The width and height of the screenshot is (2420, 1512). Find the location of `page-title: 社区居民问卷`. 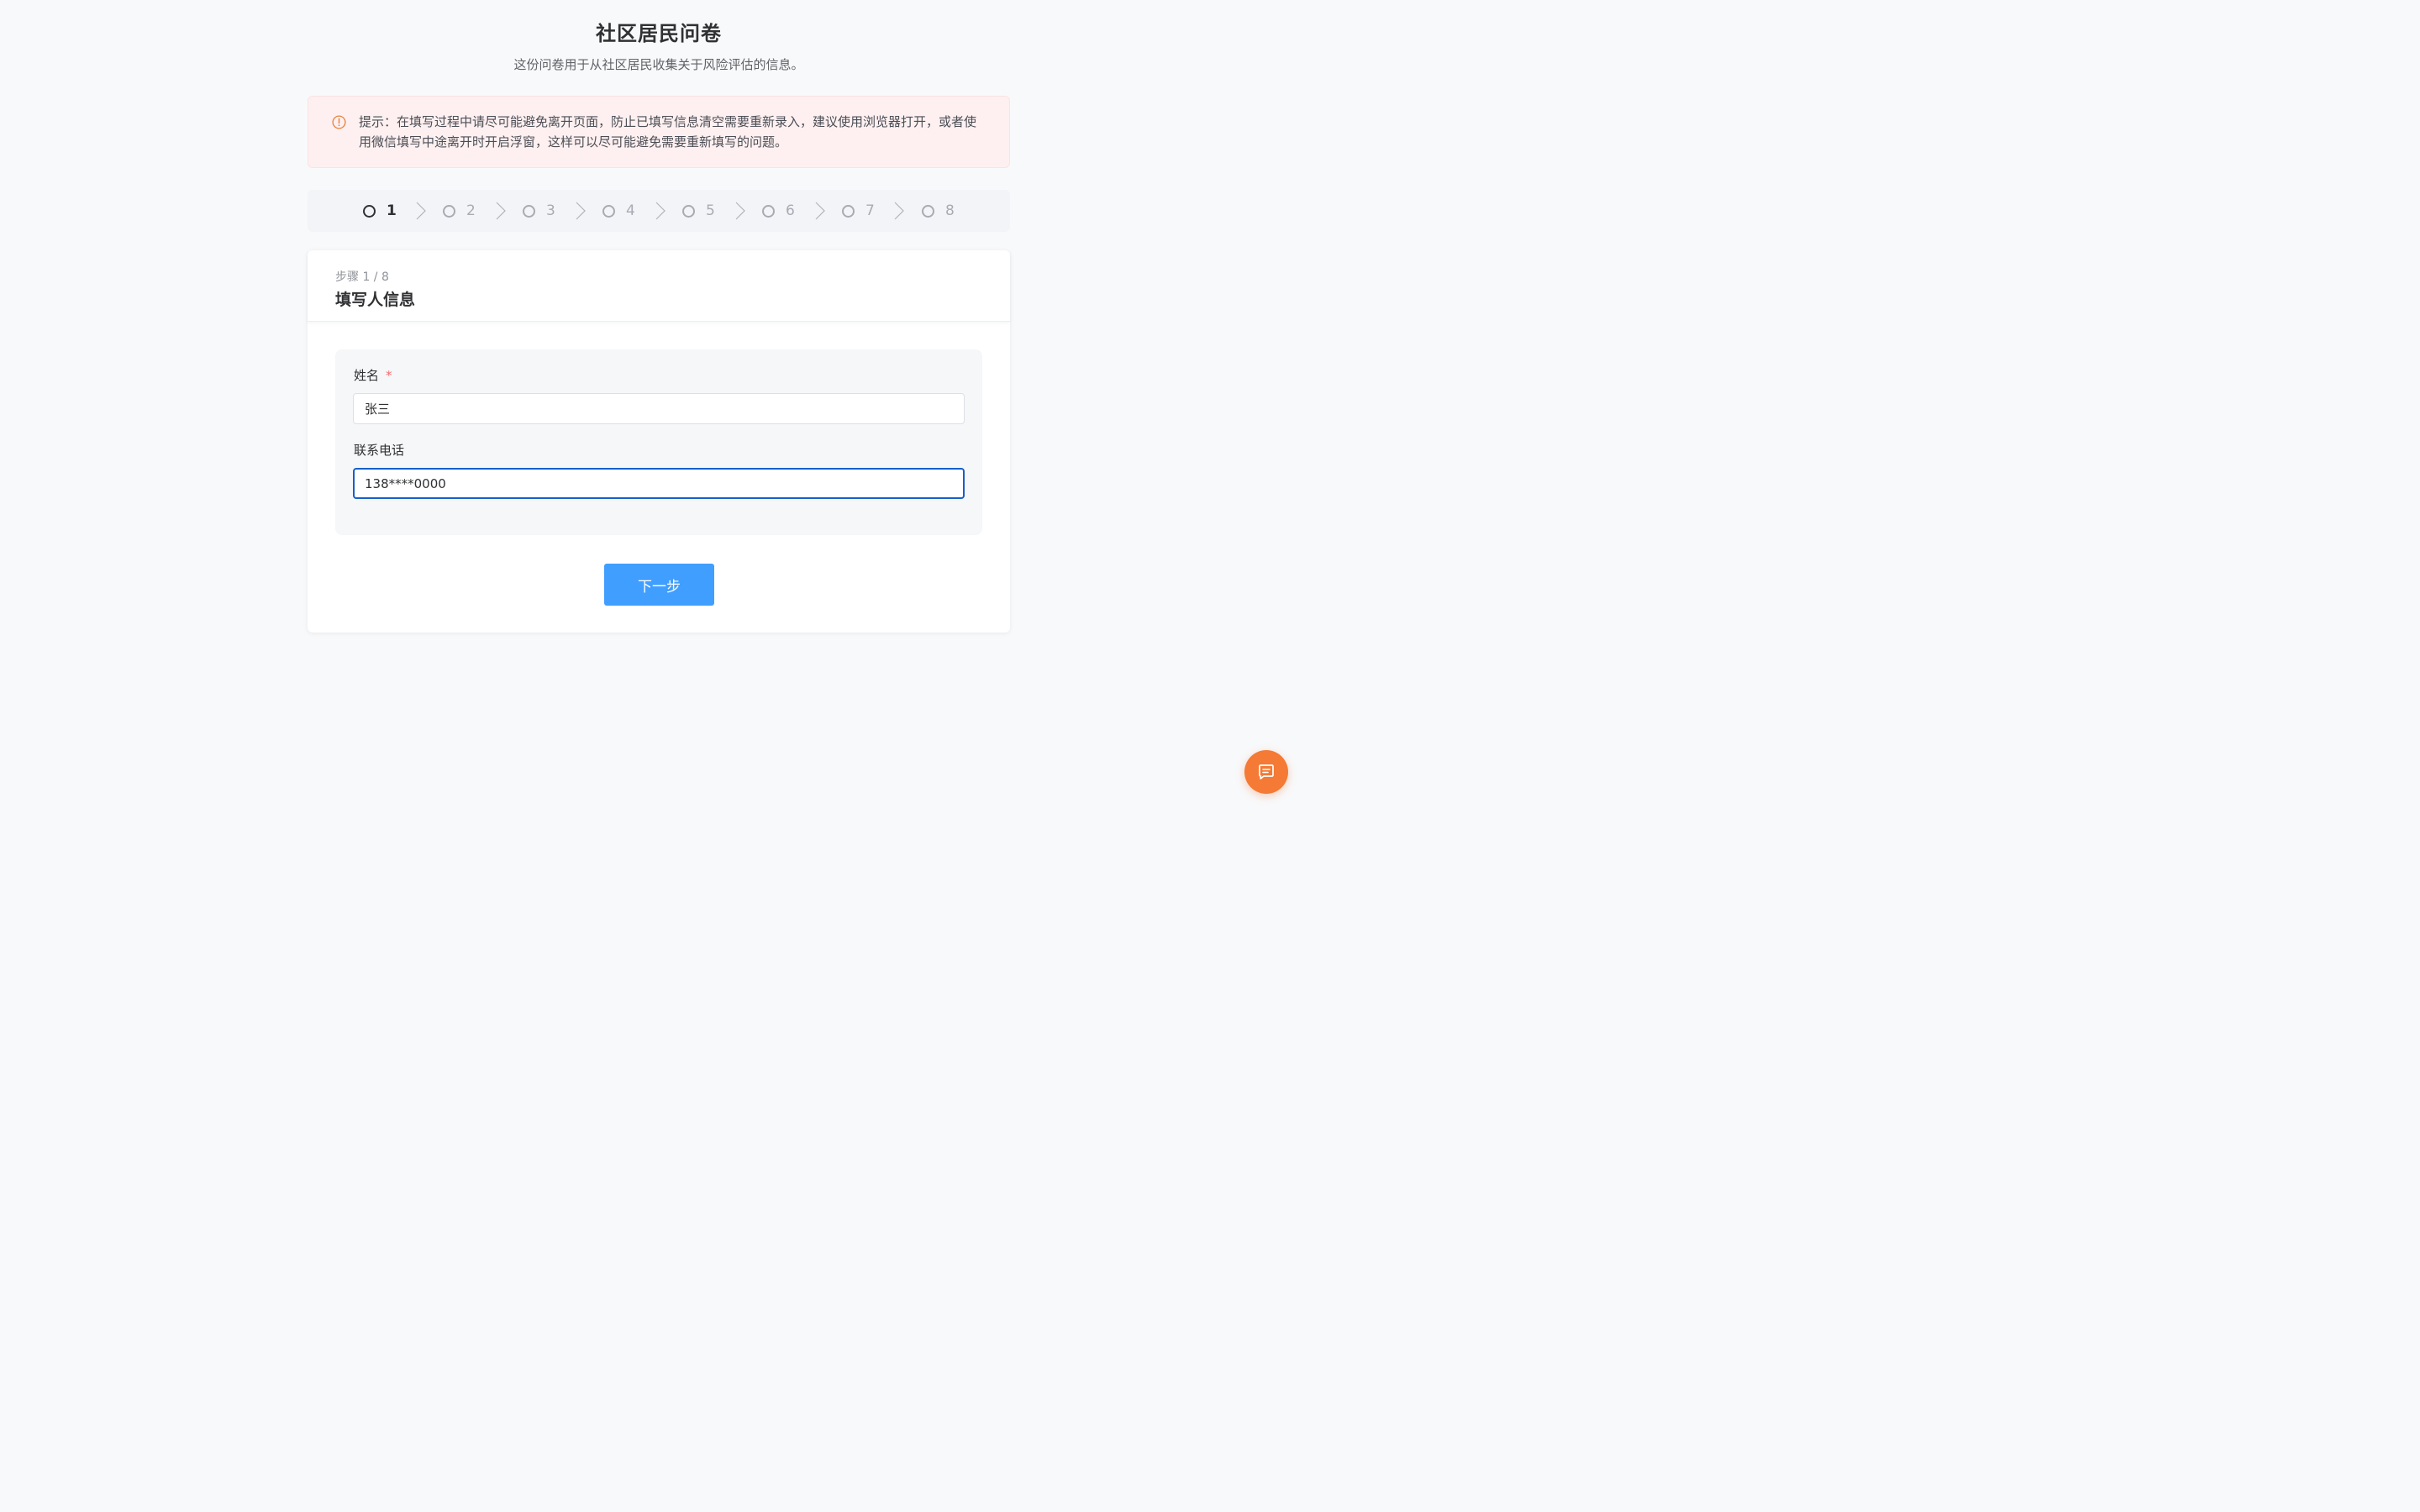

page-title: 社区居民问卷 is located at coordinates (659, 33).